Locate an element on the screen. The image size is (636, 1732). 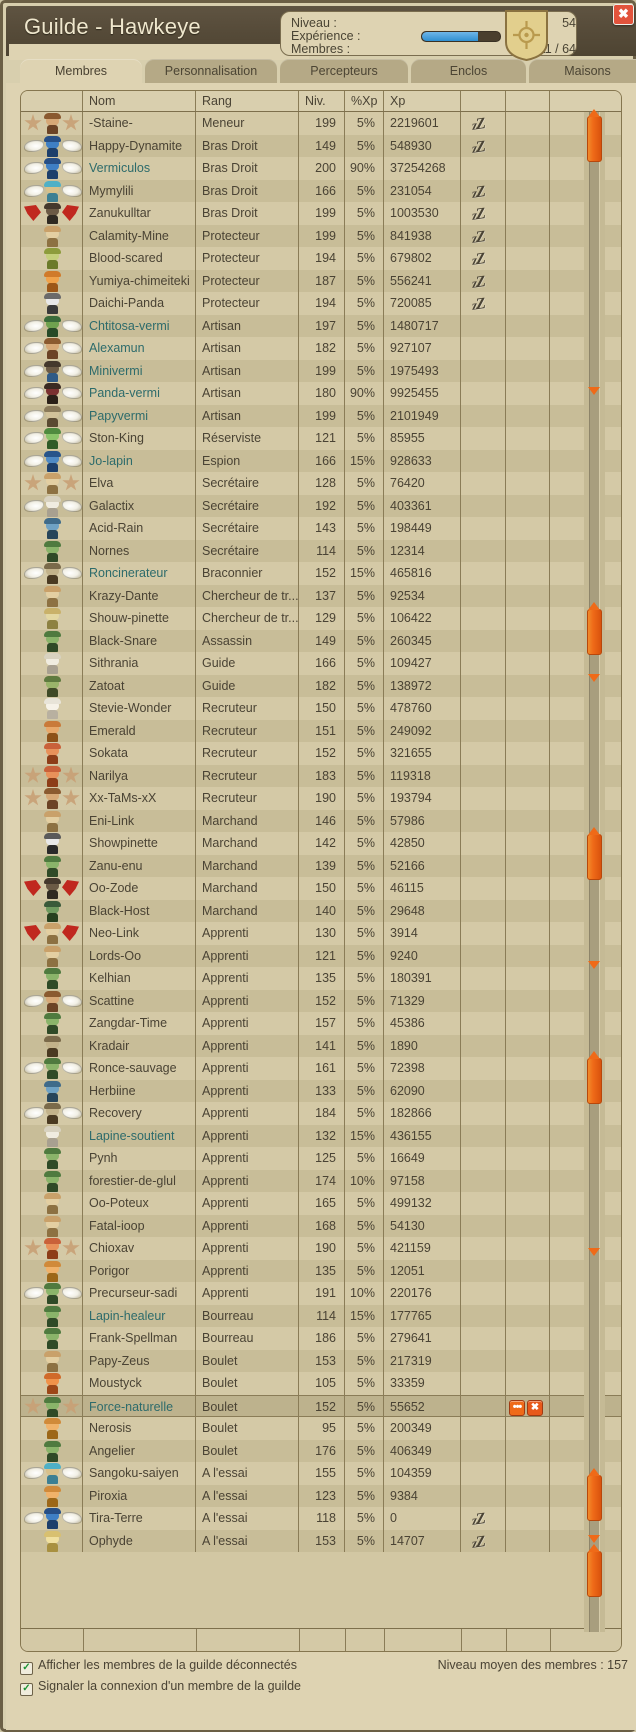
table-row: Stevie-Wonder Recruteur 150 5% 478760 is located at coordinates (321, 708).